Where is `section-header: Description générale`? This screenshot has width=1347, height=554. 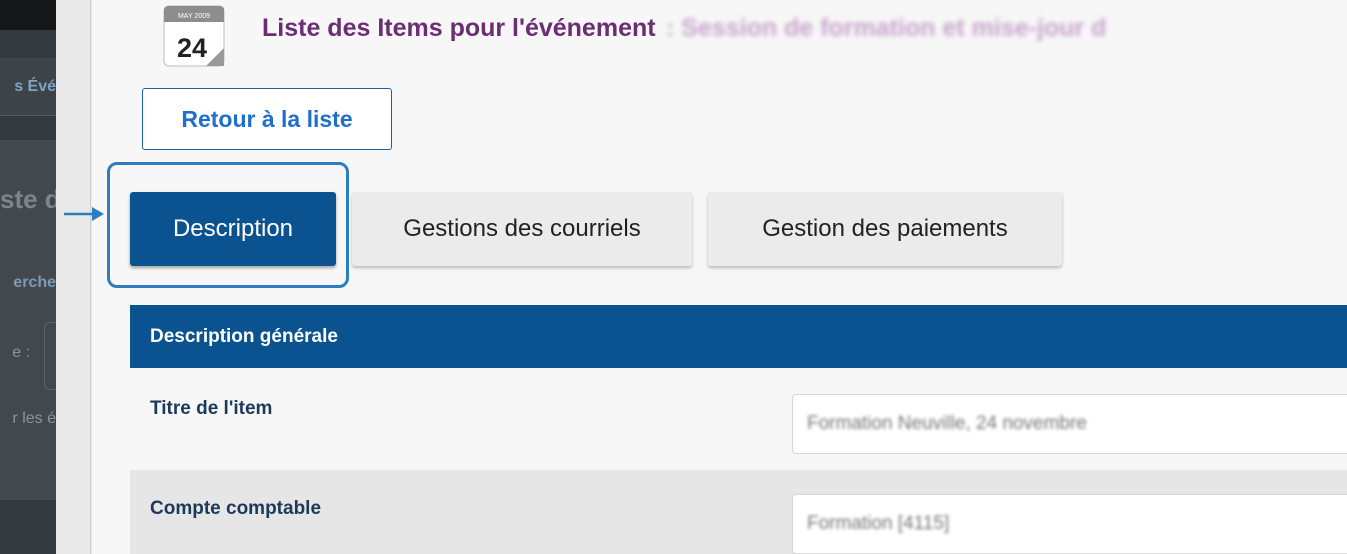 section-header: Description générale is located at coordinates (738, 336).